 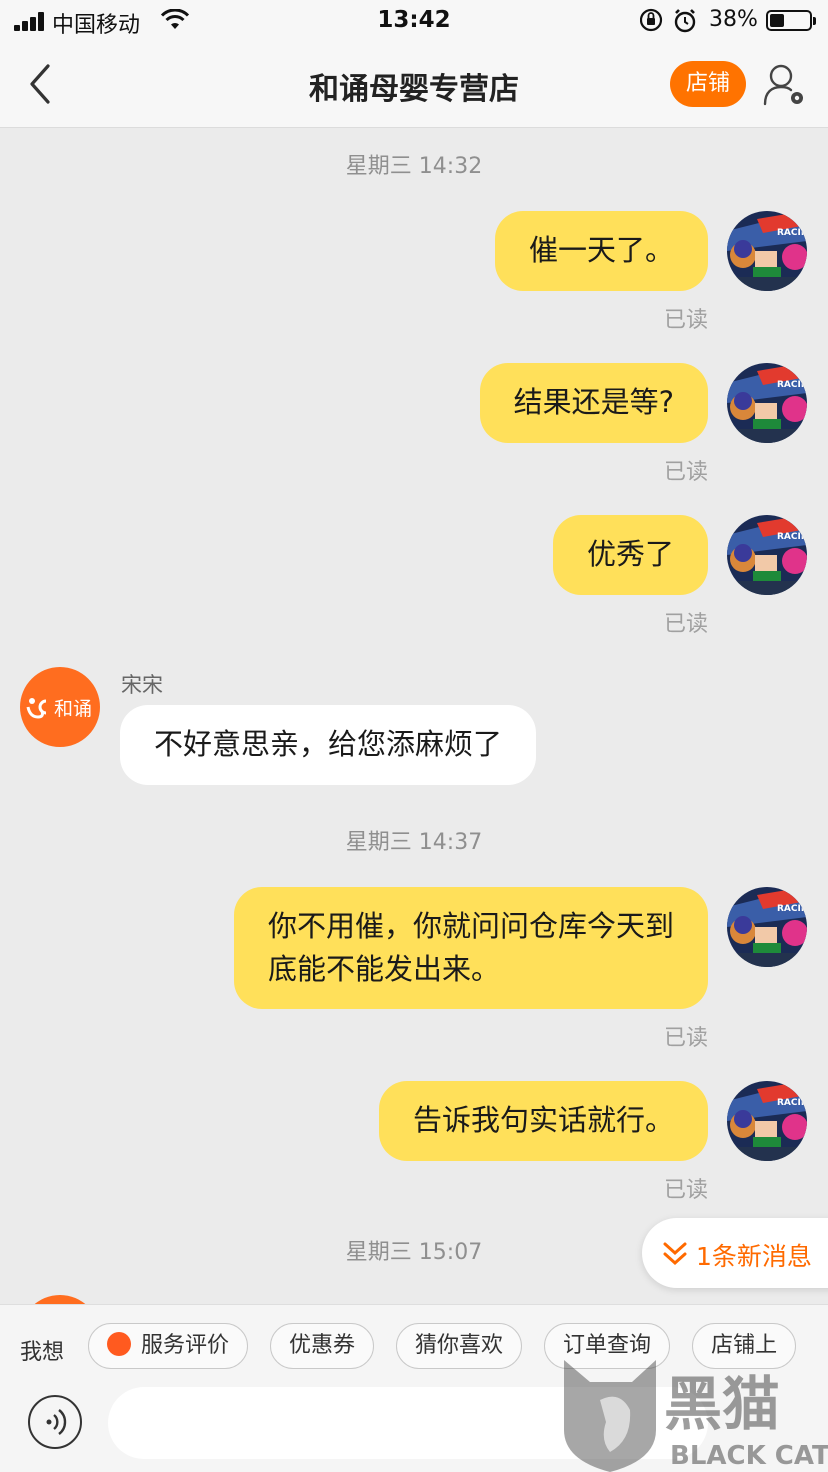 What do you see at coordinates (328, 745) in the screenshot?
I see `their-message-bubble: 不好意思亲，给您添麻烦了` at bounding box center [328, 745].